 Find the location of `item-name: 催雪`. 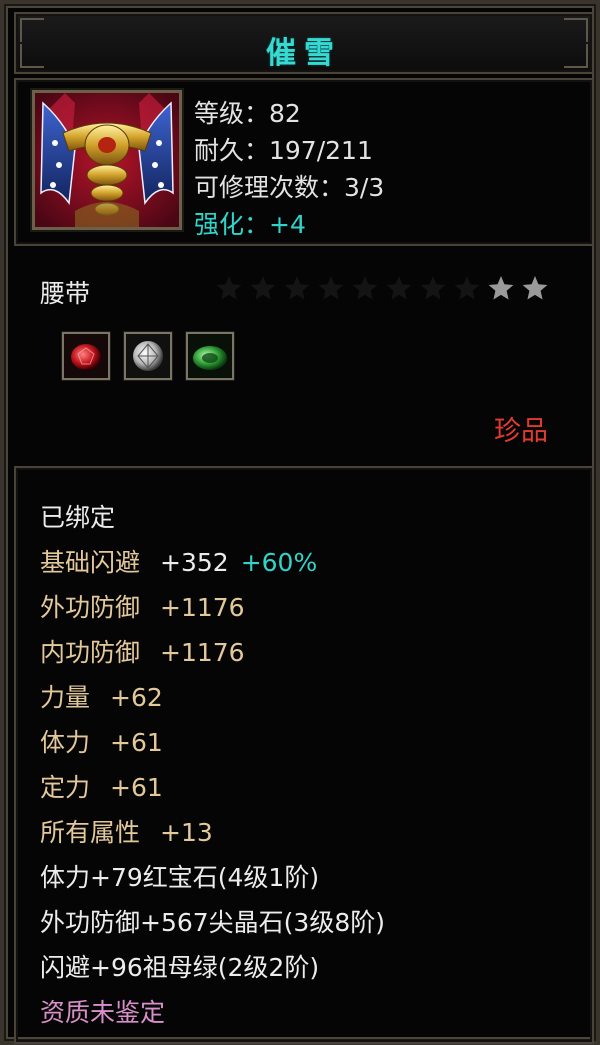

item-name: 催雪 is located at coordinates (304, 53).